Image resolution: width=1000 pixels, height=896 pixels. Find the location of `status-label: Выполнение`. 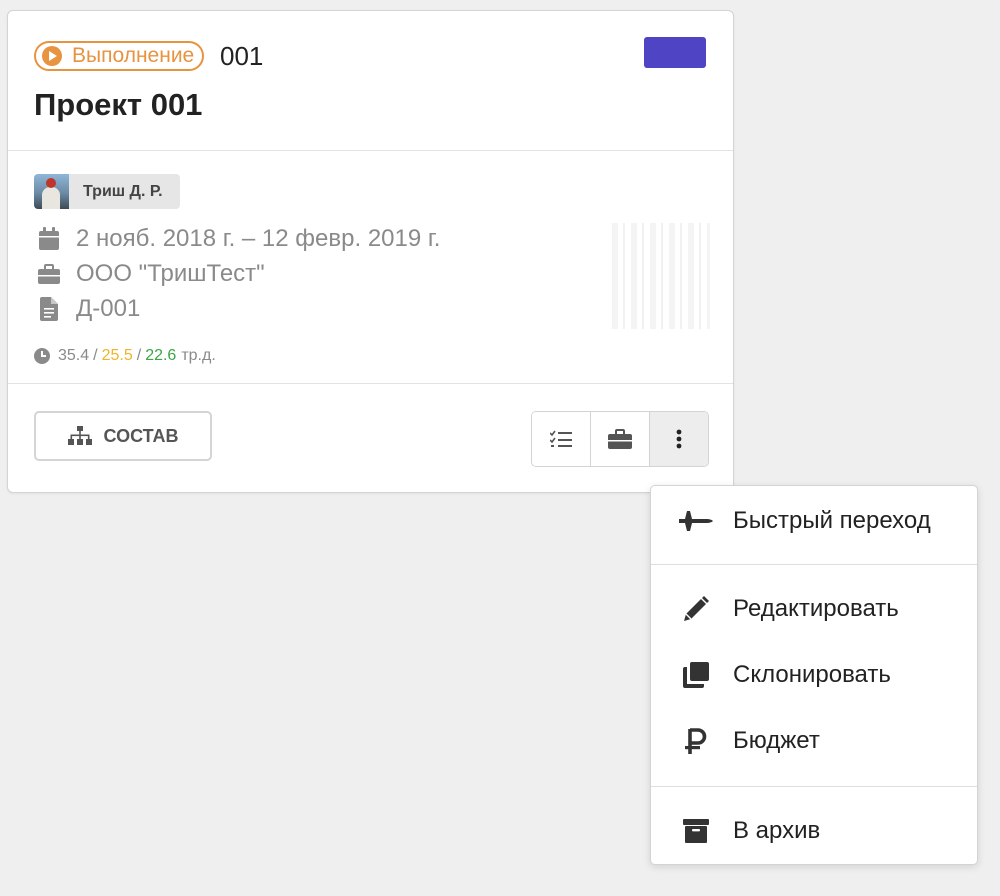

status-label: Выполнение is located at coordinates (133, 55).